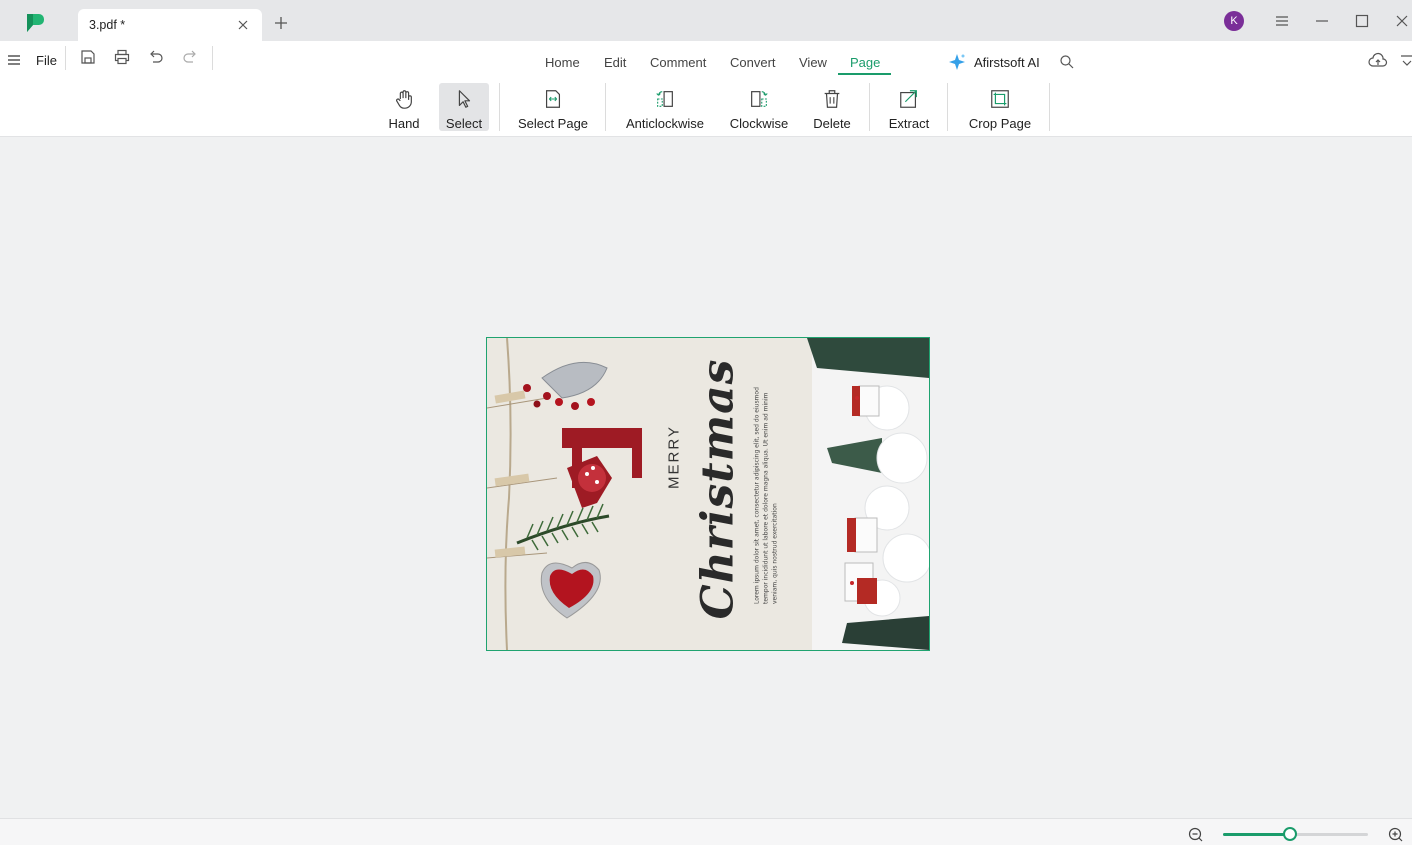  Describe the element at coordinates (1322, 21) in the screenshot. I see `minimize-icon` at that location.